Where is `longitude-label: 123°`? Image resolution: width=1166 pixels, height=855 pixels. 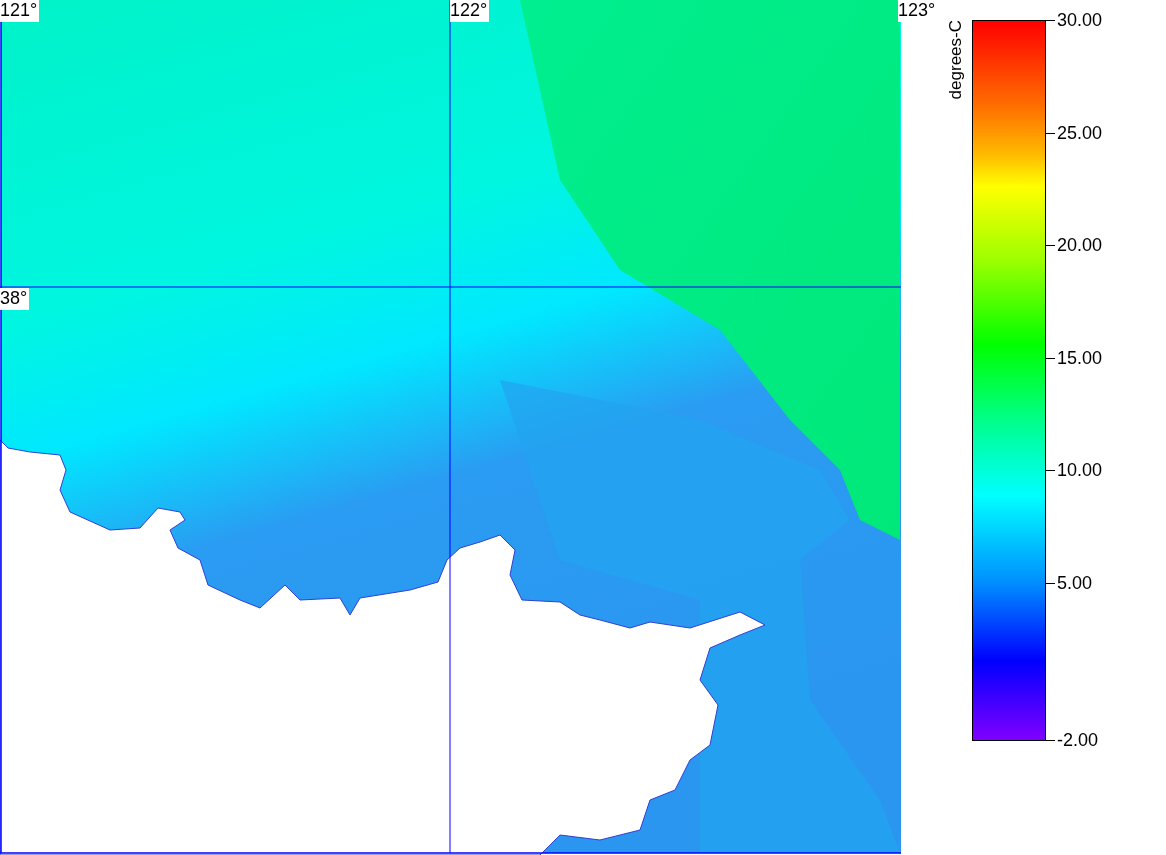
longitude-label: 123° is located at coordinates (918, 11).